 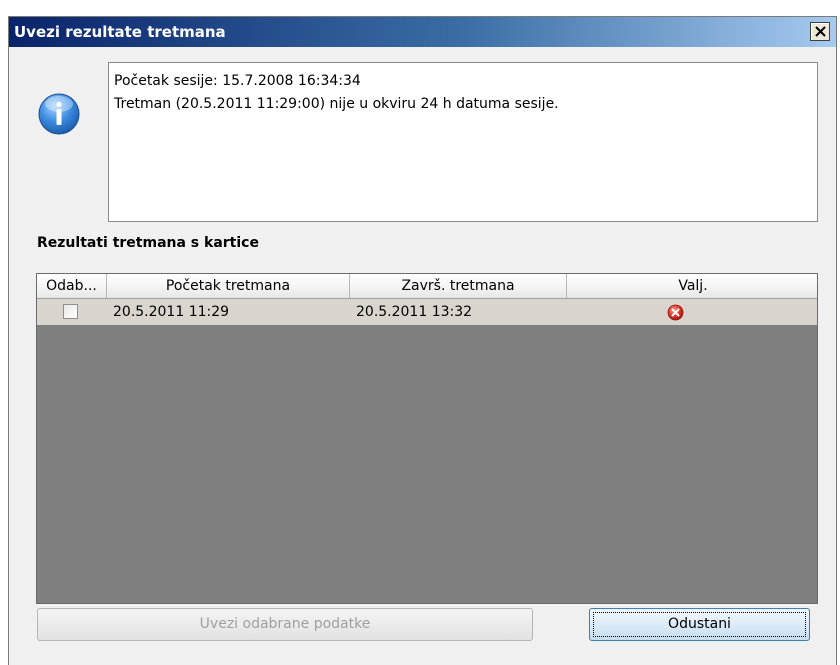 I want to click on close-button, so click(x=820, y=31).